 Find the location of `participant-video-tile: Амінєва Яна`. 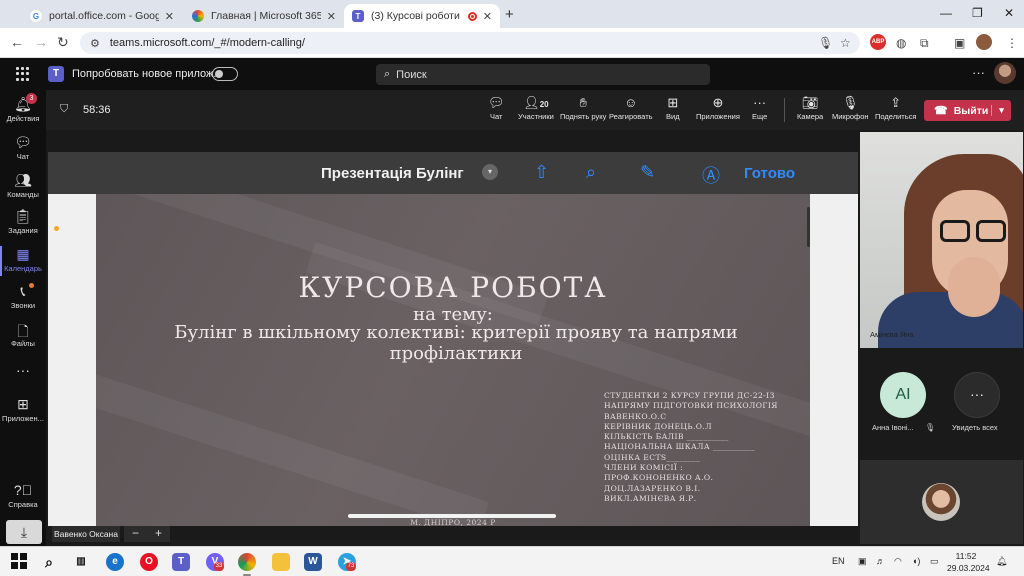

participant-video-tile: Амінєва Яна is located at coordinates (941, 240).